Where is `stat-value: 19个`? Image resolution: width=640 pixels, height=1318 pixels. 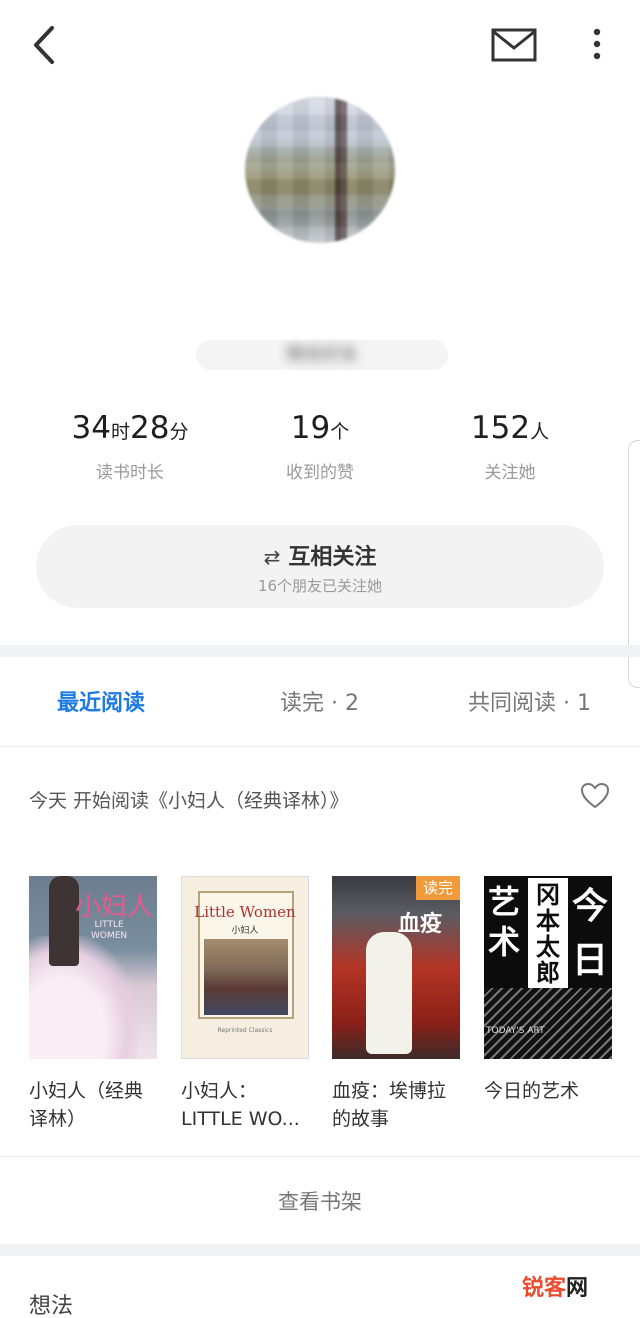 stat-value: 19个 is located at coordinates (320, 428).